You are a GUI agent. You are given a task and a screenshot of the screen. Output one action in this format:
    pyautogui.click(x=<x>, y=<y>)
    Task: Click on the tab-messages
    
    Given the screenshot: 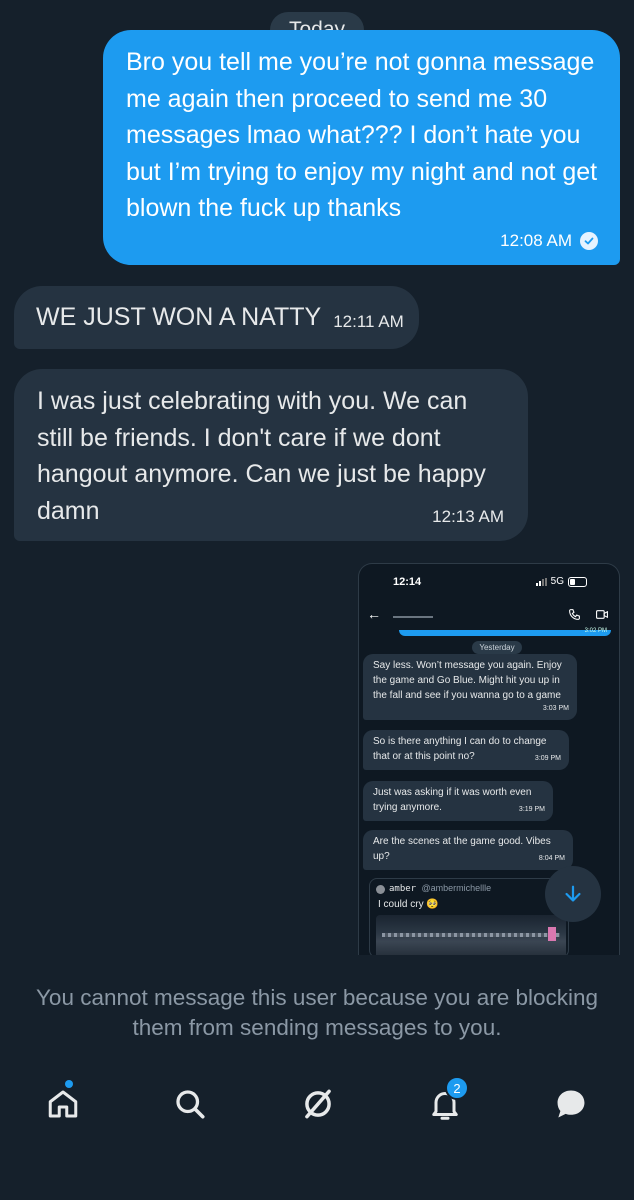 What is the action you would take?
    pyautogui.click(x=571, y=1104)
    